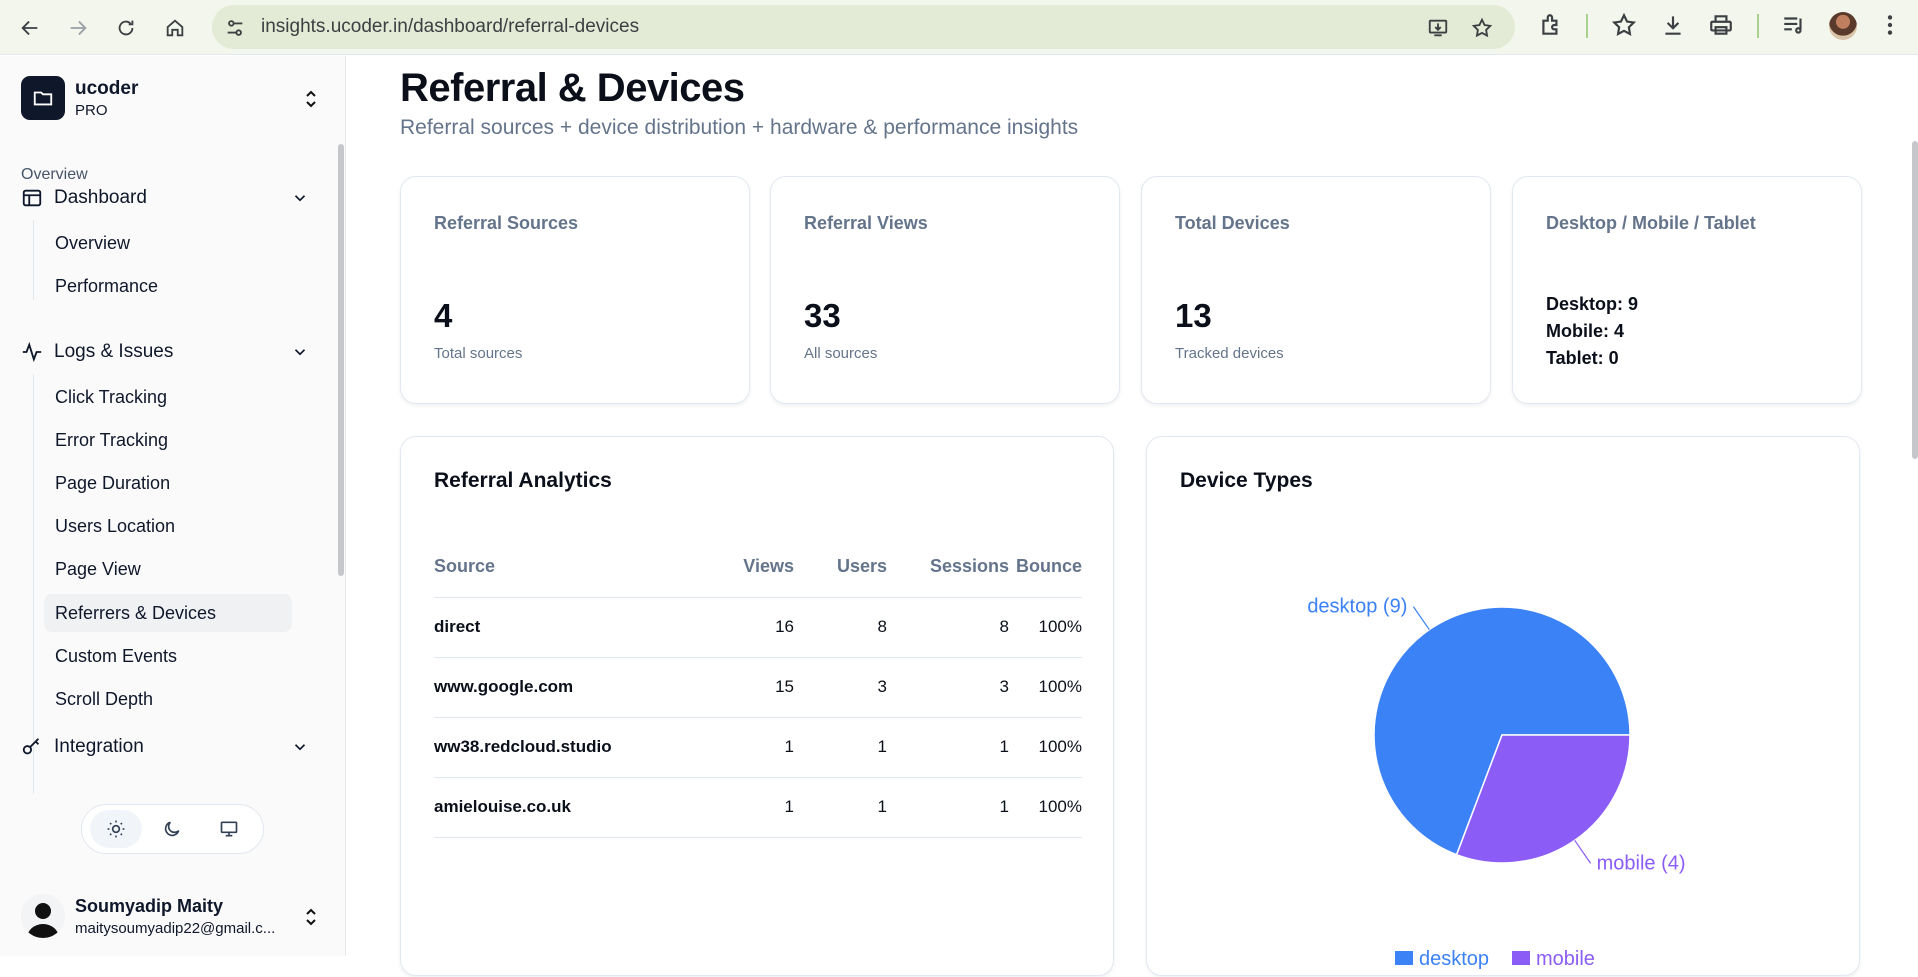  I want to click on profile-avatar, so click(1843, 26).